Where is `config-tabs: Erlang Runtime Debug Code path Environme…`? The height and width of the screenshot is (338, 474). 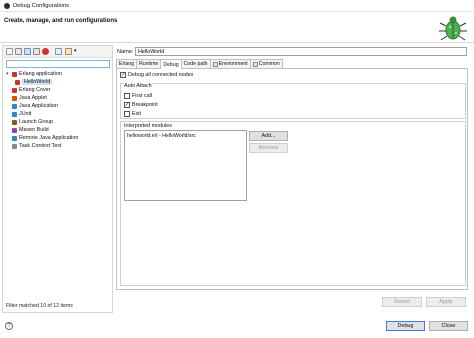
config-tabs: Erlang Runtime Debug Code path Environme… is located at coordinates (199, 64).